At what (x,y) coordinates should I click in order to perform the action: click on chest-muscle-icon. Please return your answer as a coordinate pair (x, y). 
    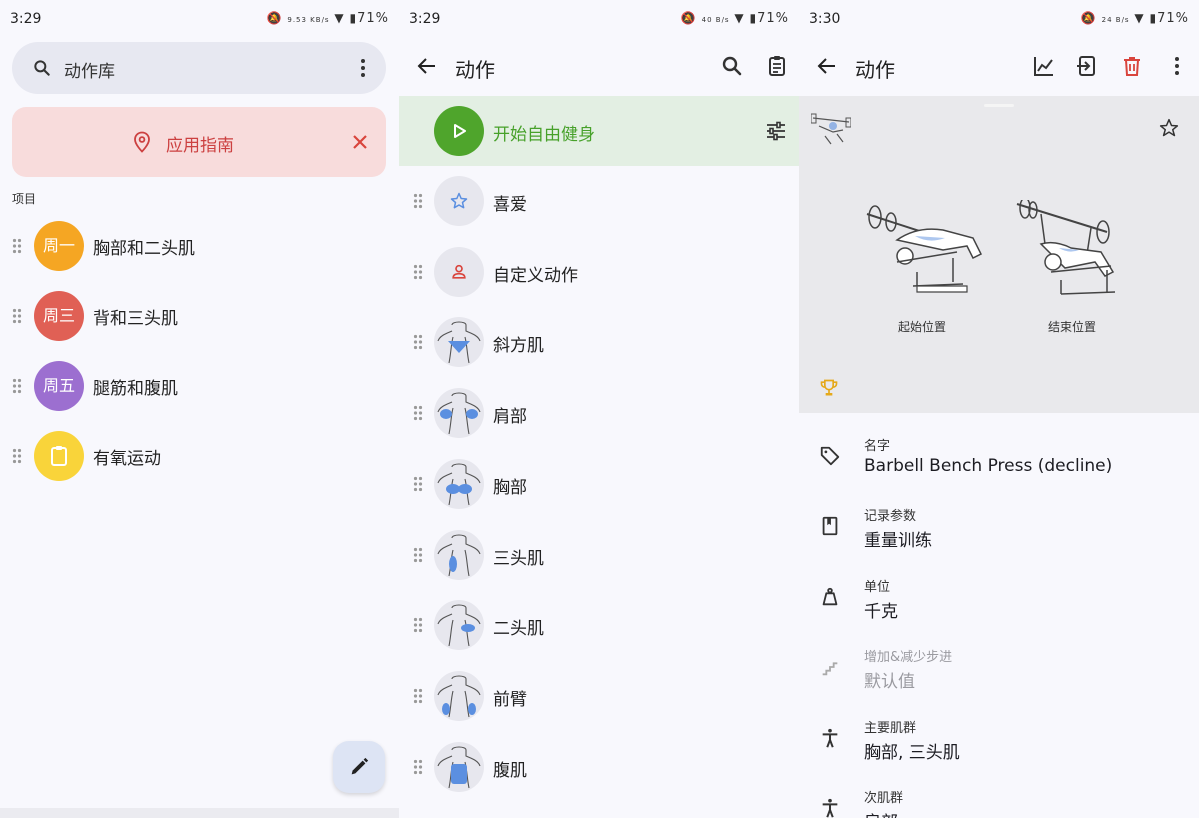
    Looking at the image, I should click on (459, 483).